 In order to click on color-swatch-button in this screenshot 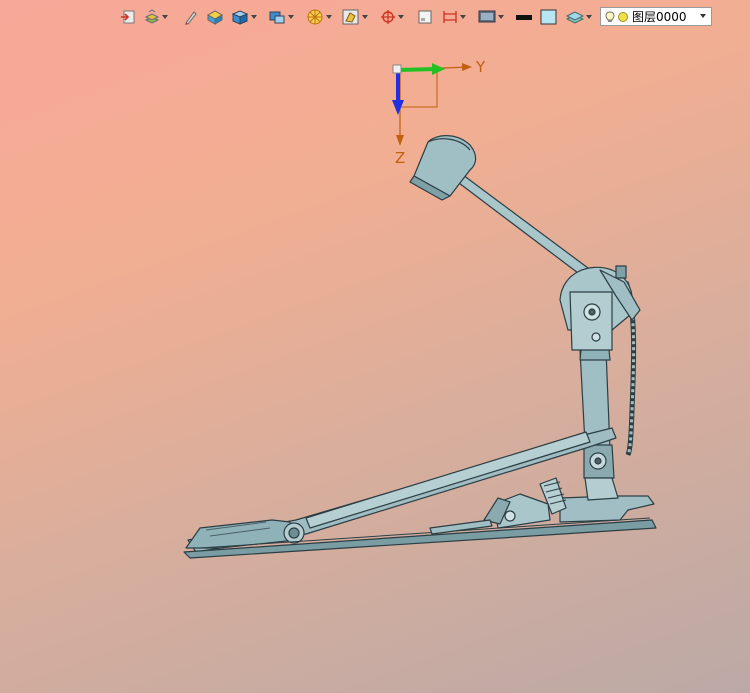, I will do `click(549, 17)`.